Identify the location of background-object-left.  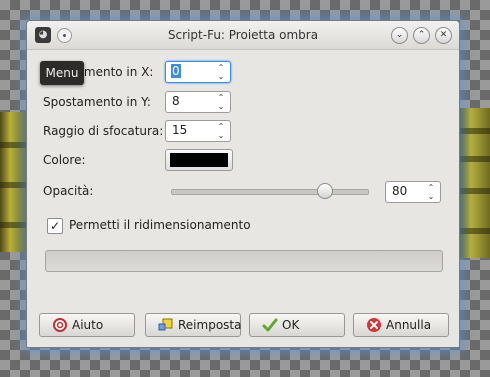
(13, 182).